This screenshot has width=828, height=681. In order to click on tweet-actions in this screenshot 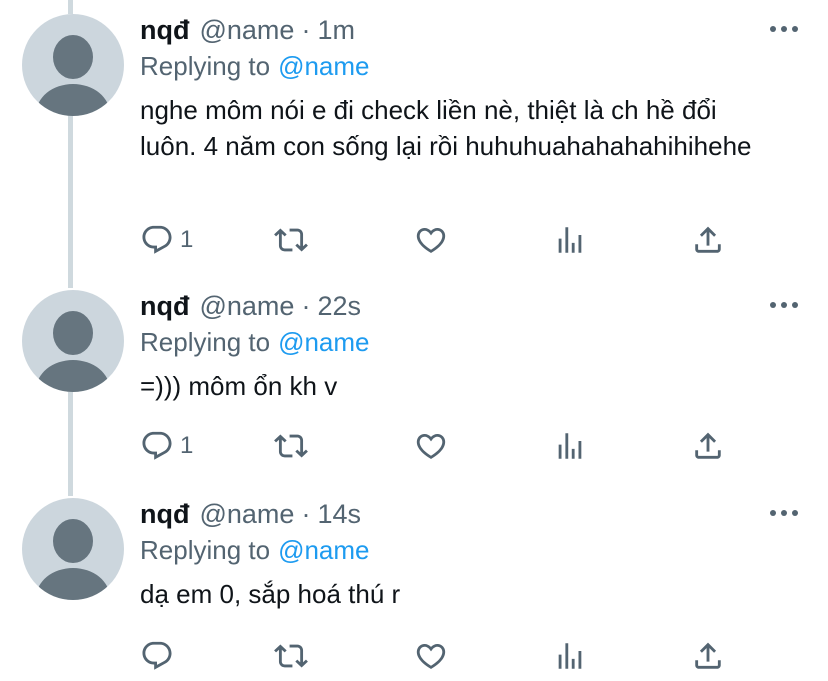, I will do `click(440, 656)`.